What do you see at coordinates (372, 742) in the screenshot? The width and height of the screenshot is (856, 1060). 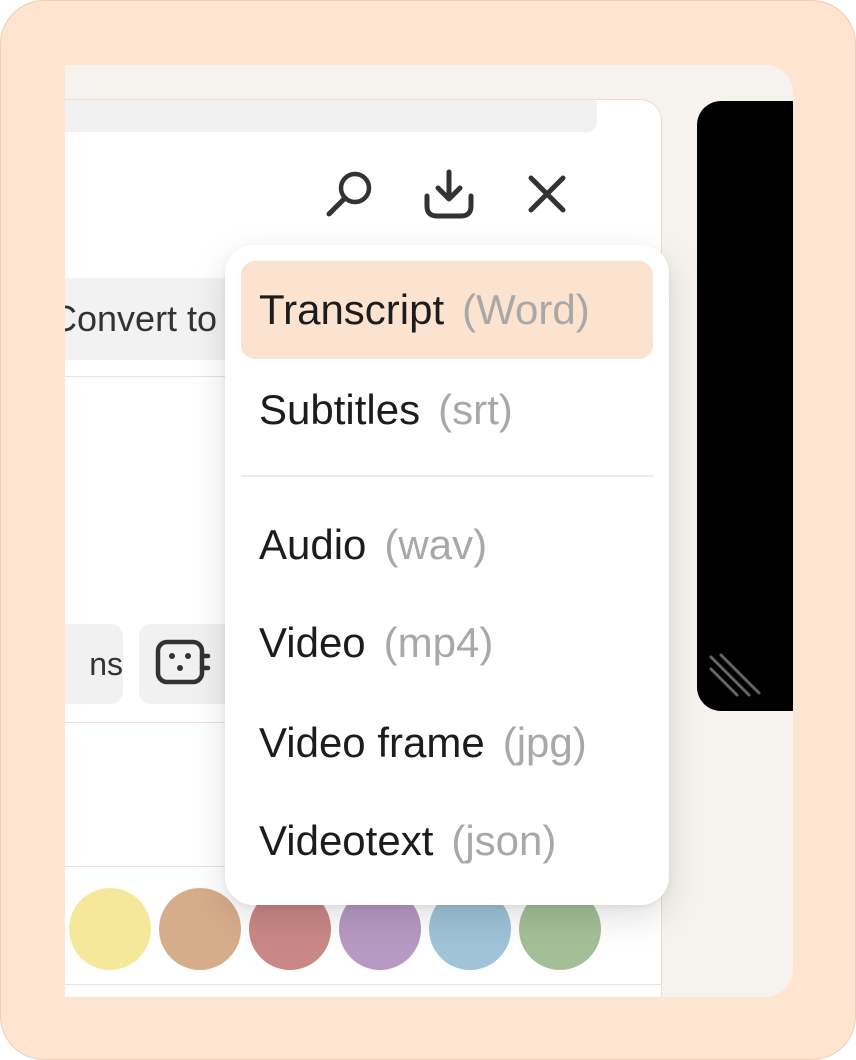 I see `menu-item-label: Video frame` at bounding box center [372, 742].